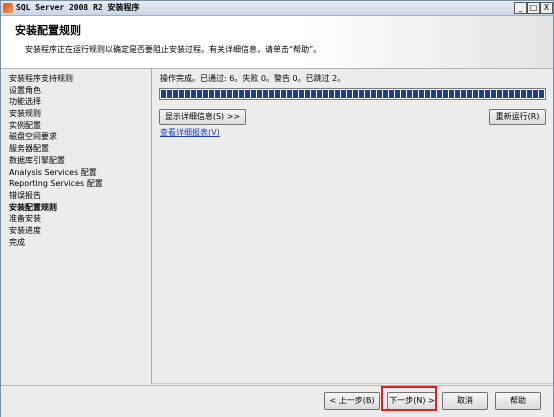  I want to click on sidebar-step: 设置角色, so click(25, 90).